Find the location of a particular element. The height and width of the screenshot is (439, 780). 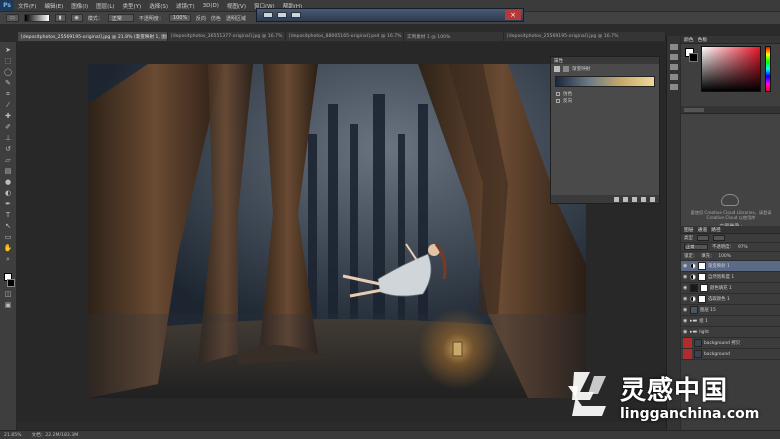

clip-icon is located at coordinates (616, 199).